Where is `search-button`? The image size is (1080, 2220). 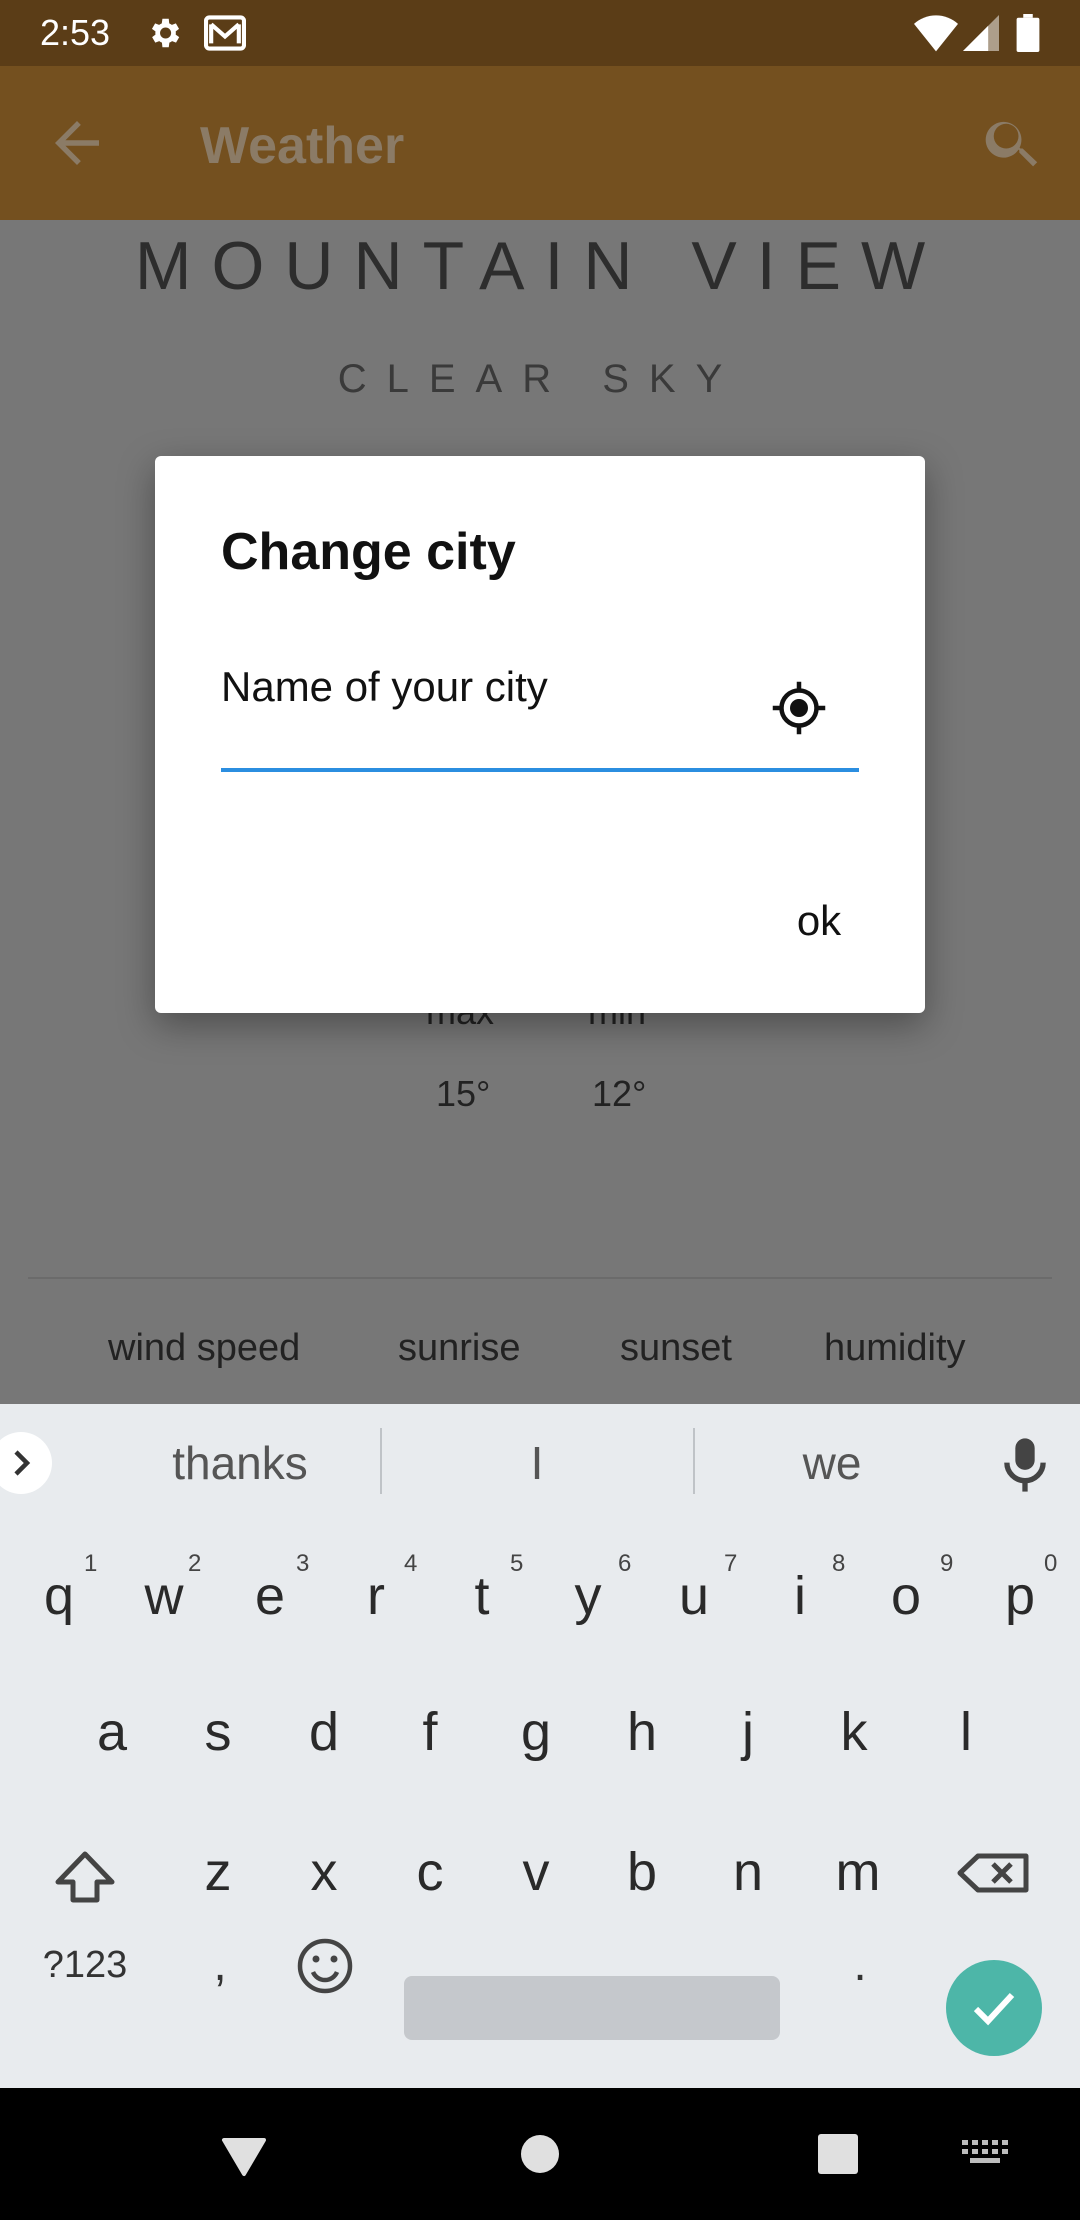 search-button is located at coordinates (1013, 143).